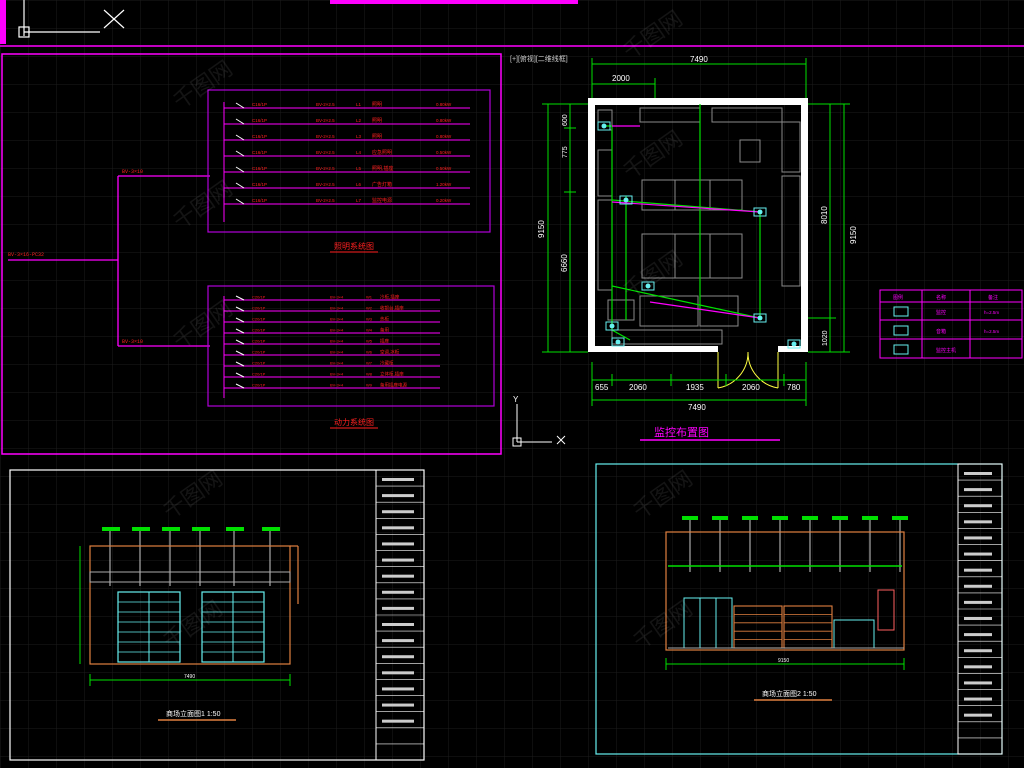 This screenshot has width=1024, height=768. I want to click on row-circuit: W6, so click(369, 352).